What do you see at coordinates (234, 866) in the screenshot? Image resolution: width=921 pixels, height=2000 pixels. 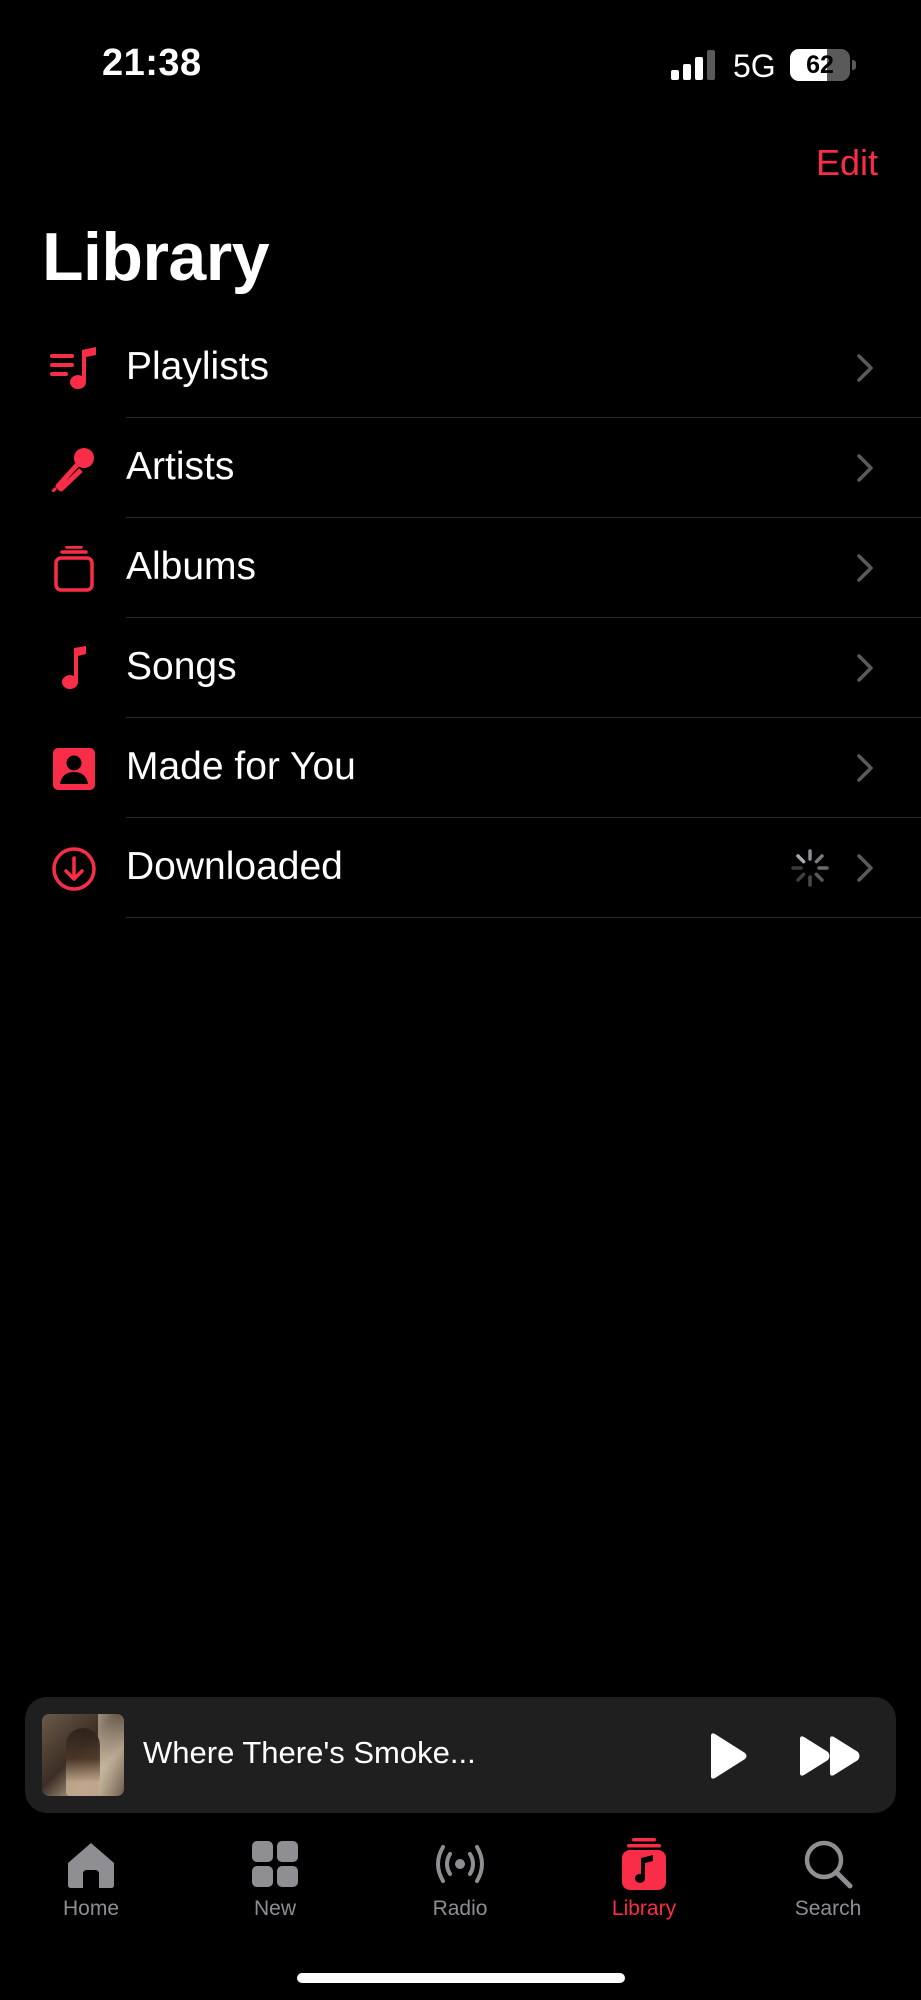 I see `library-item-label: Downloaded` at bounding box center [234, 866].